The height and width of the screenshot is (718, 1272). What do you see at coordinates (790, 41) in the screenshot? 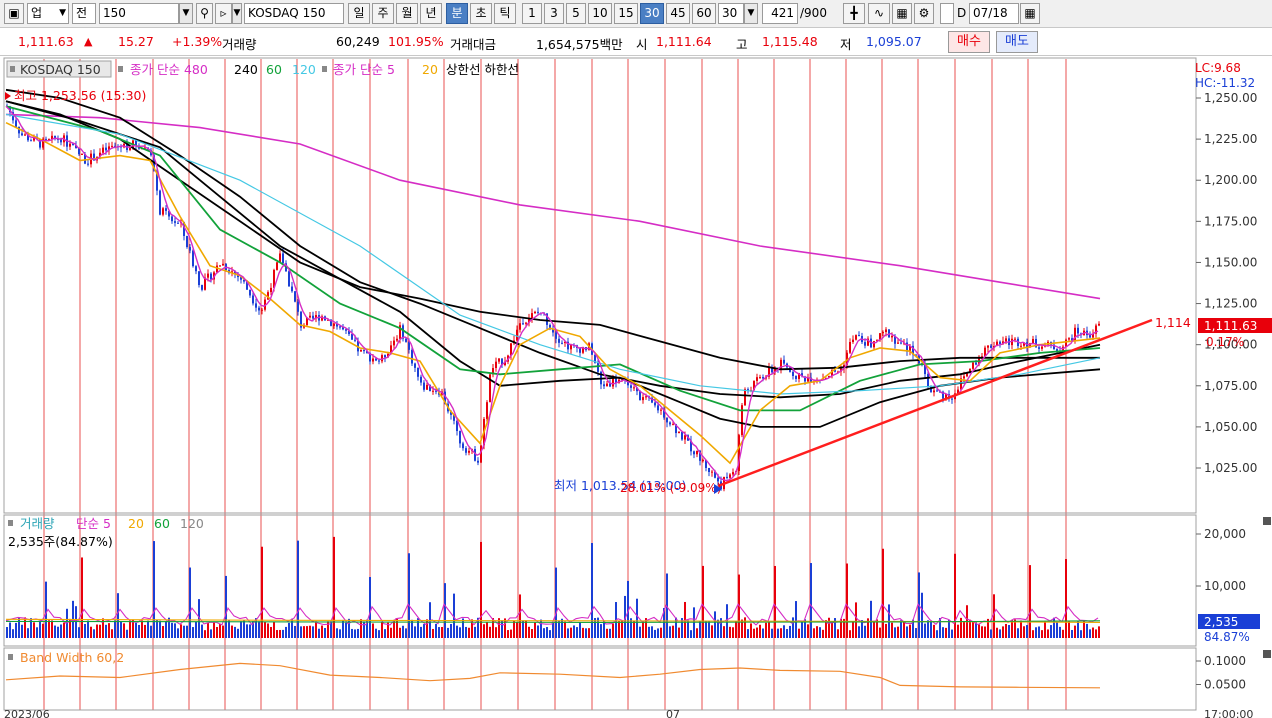
I see `high-value: 1,115.48` at bounding box center [790, 41].